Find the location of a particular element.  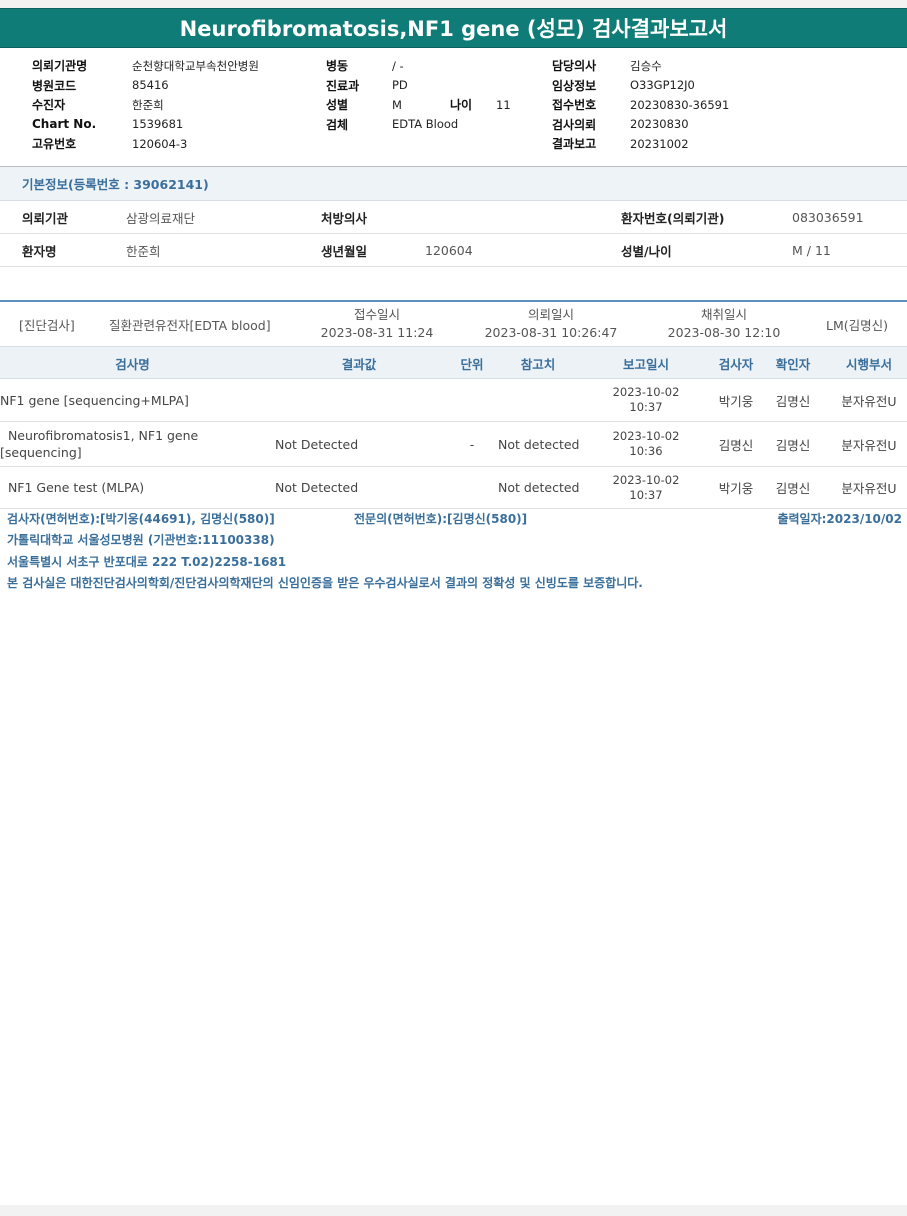

bottom-strip is located at coordinates (453, 1210).